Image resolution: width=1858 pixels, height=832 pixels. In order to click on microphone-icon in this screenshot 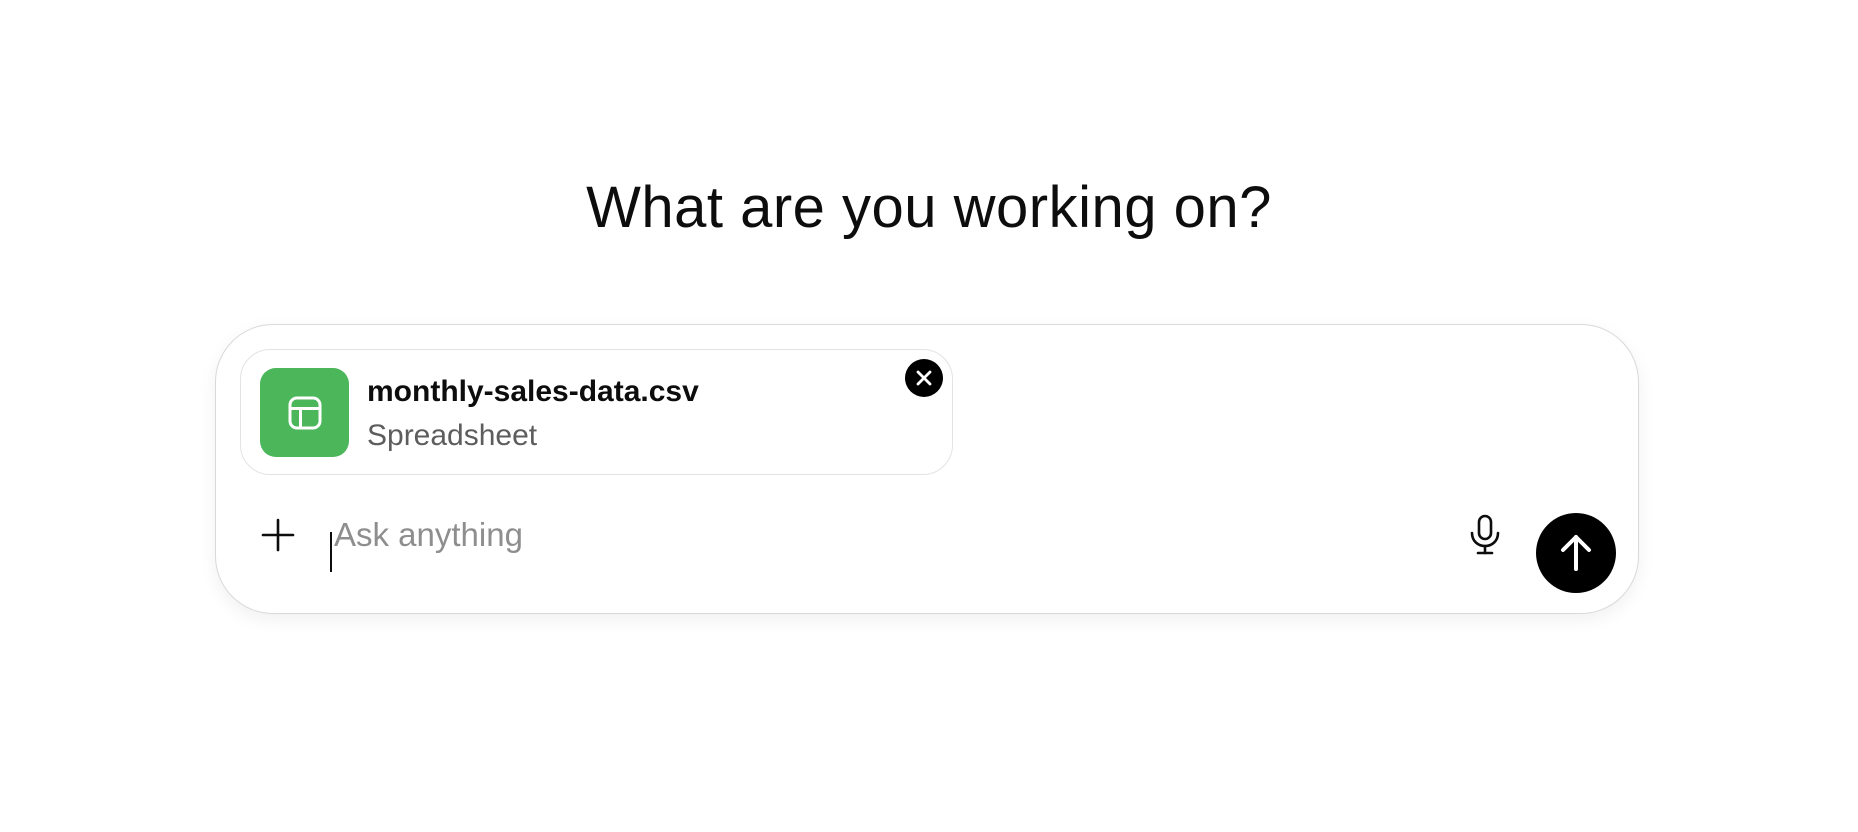, I will do `click(1485, 534)`.